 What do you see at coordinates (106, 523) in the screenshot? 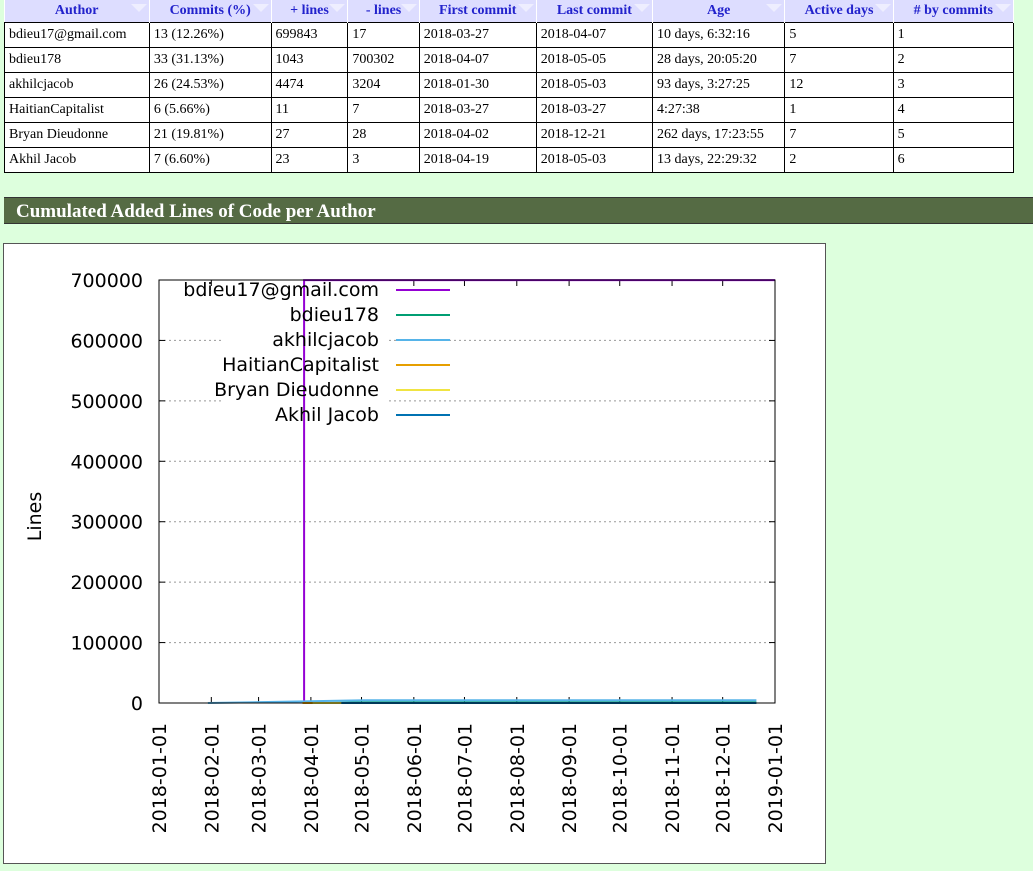
I see `y-tick-label: 300000` at bounding box center [106, 523].